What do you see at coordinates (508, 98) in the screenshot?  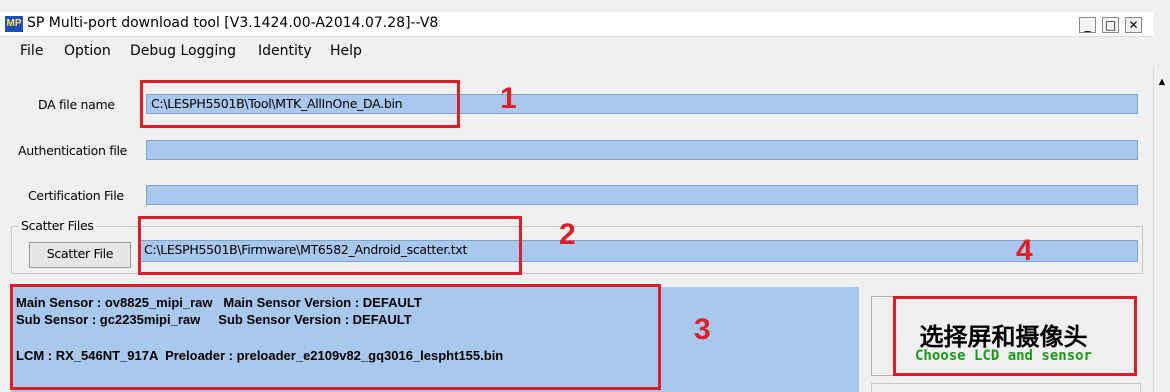 I see `callout-number-1: 1` at bounding box center [508, 98].